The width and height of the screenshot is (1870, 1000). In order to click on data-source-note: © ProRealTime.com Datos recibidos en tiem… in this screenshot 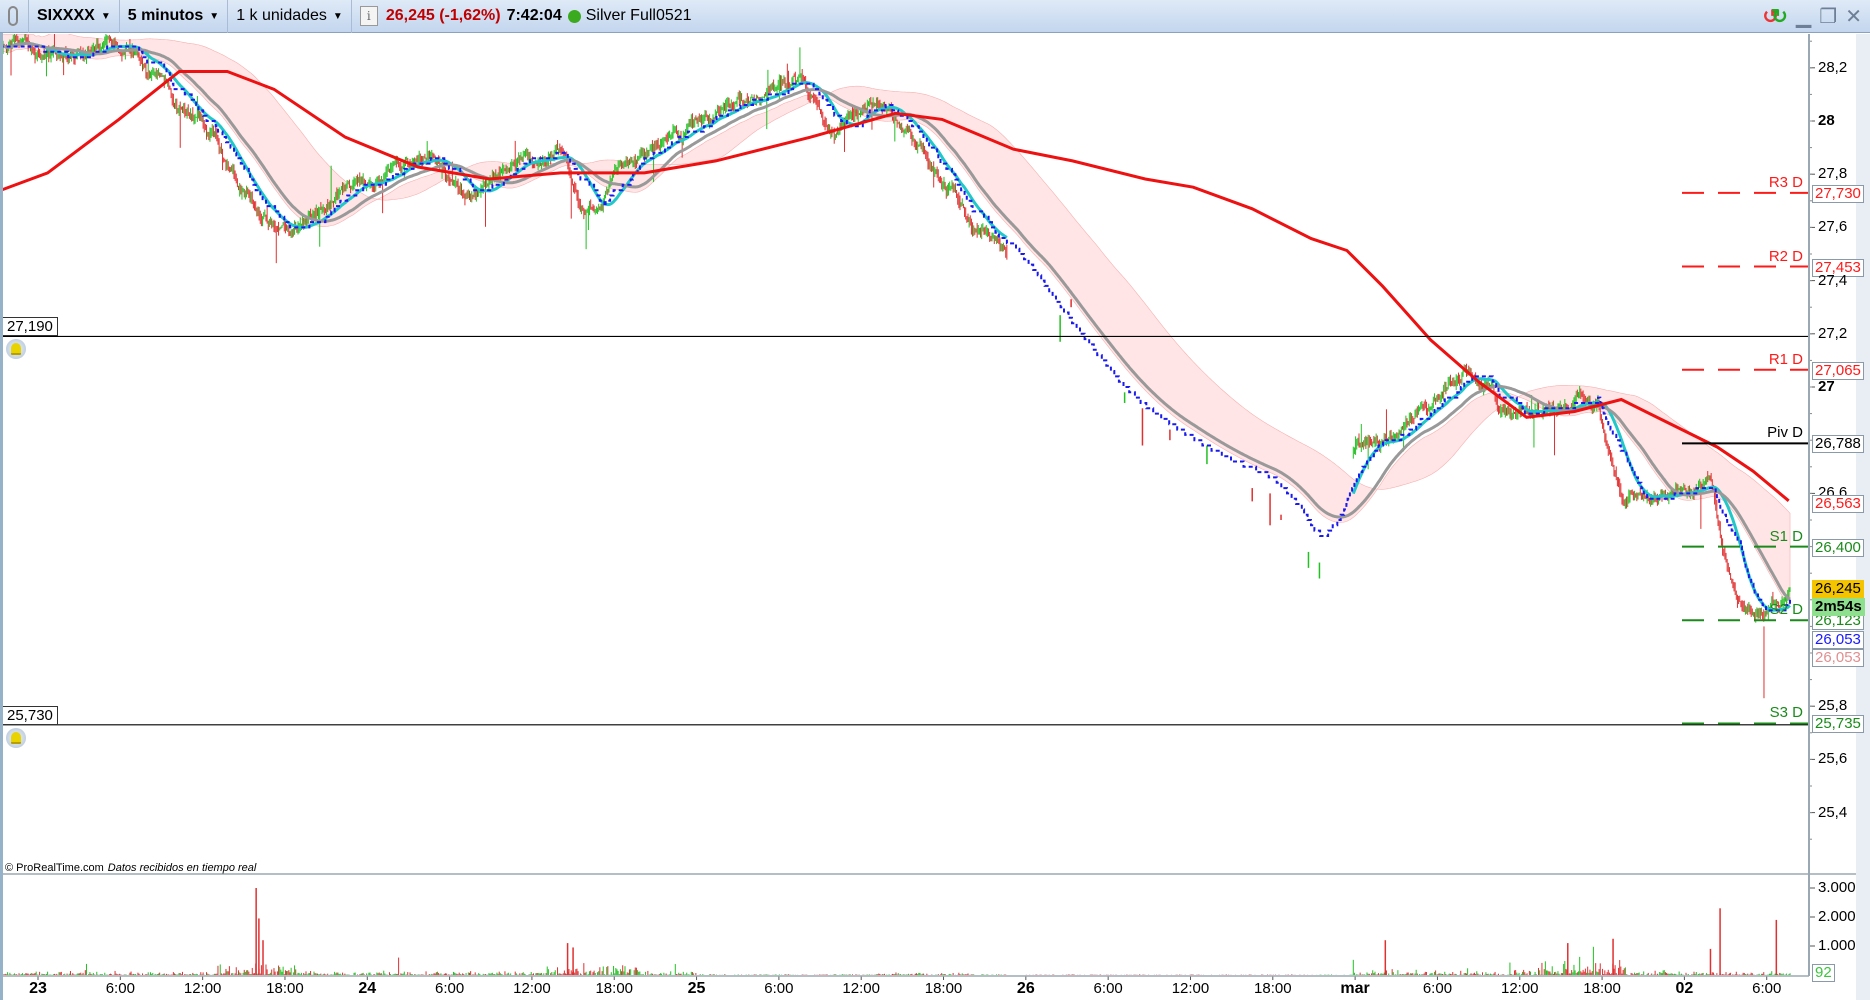, I will do `click(130, 868)`.